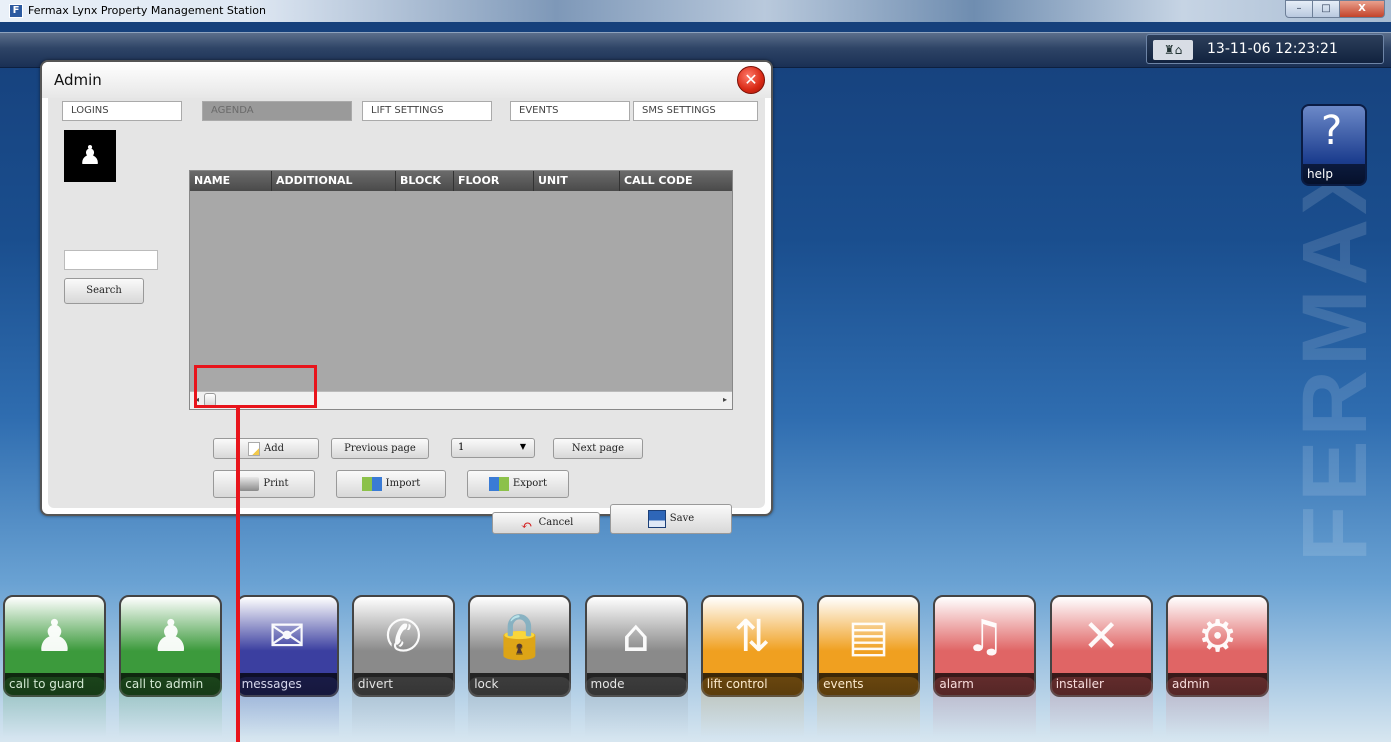  What do you see at coordinates (985, 636) in the screenshot?
I see `bell-icon: ♫` at bounding box center [985, 636].